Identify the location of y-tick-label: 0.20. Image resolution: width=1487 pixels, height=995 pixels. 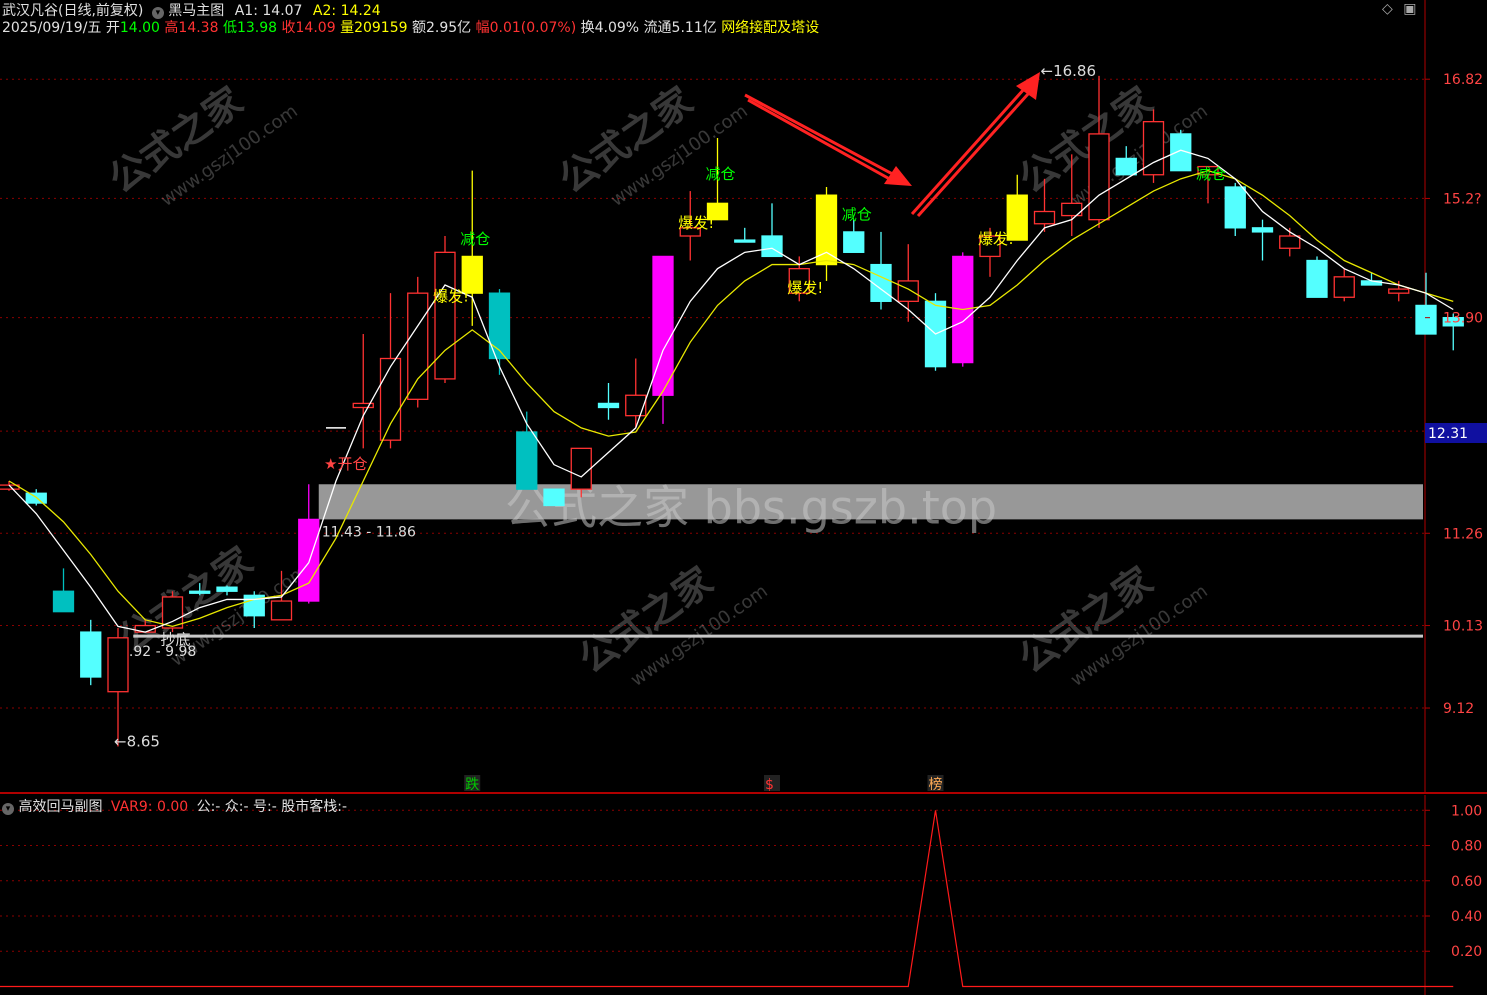
(1466, 952).